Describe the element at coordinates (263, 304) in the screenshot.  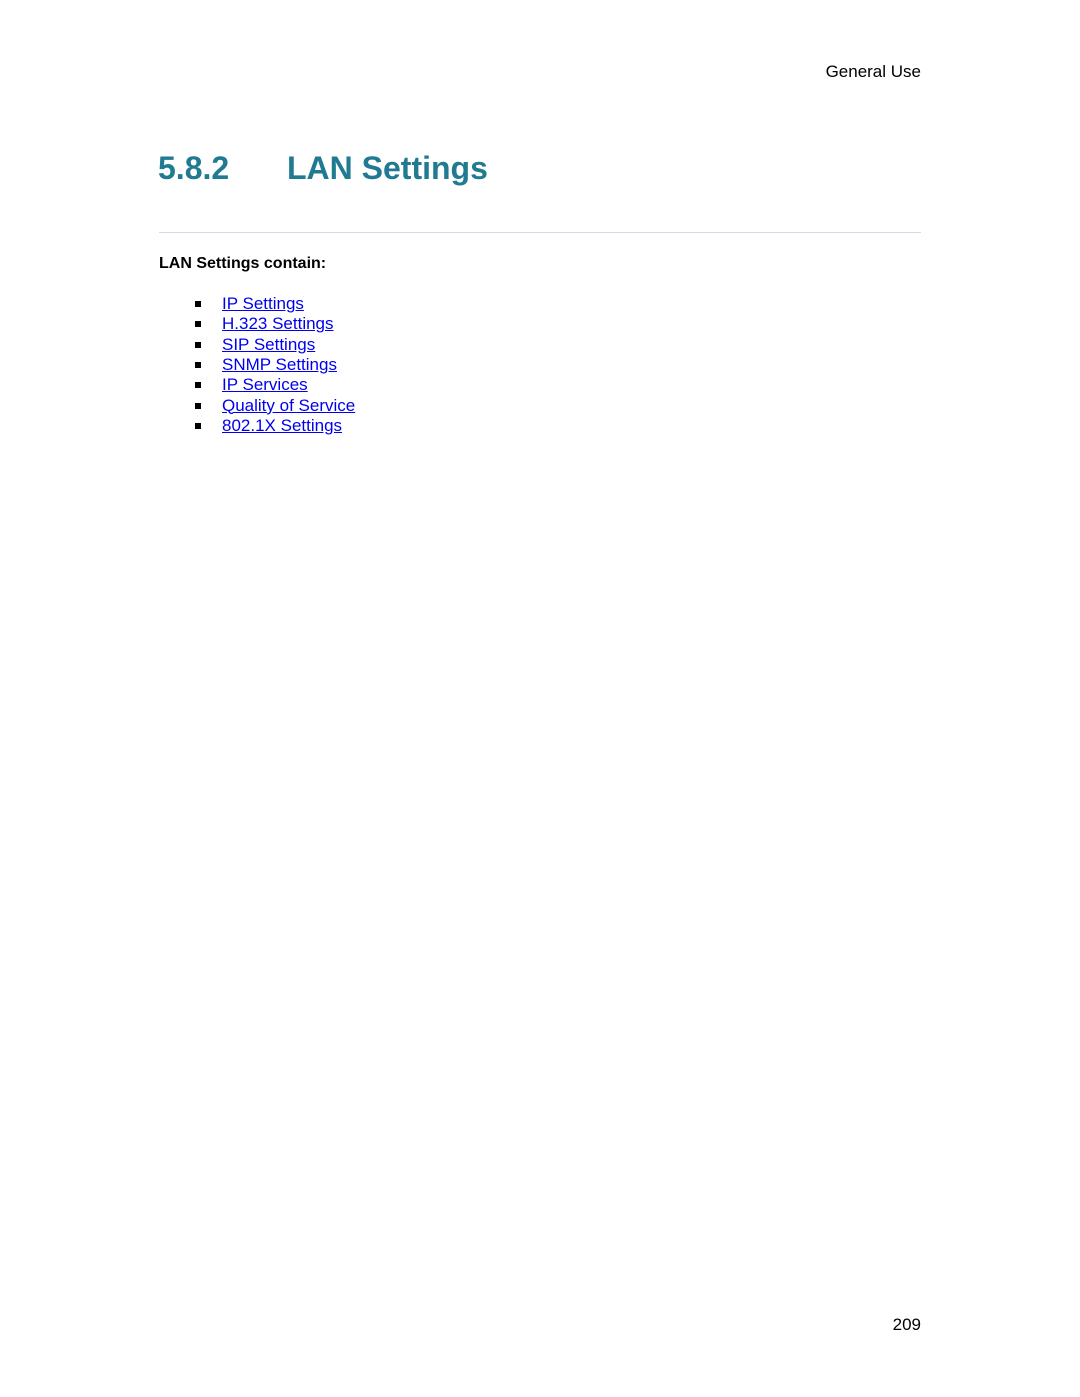
I see `link-ip-settings: IP Settings` at that location.